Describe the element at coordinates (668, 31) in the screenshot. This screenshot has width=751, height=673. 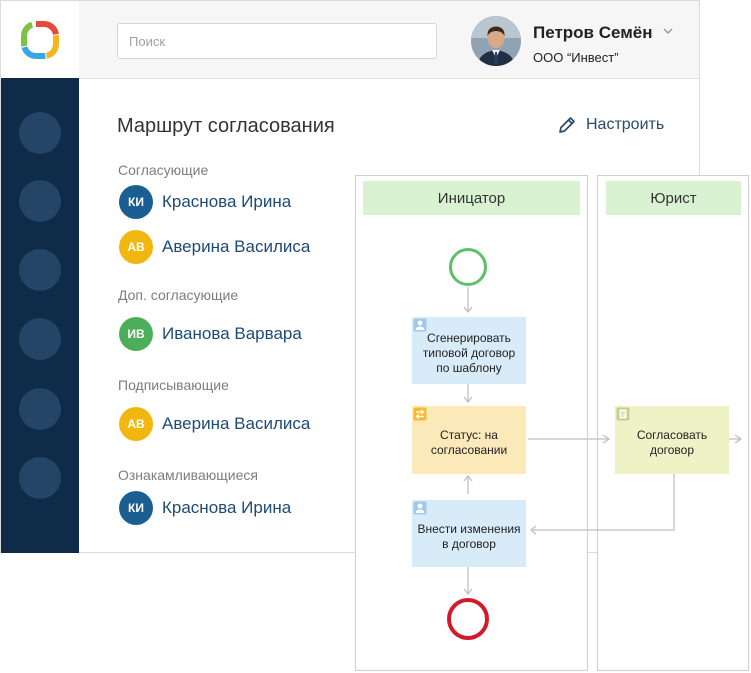
I see `chevron-down-icon` at that location.